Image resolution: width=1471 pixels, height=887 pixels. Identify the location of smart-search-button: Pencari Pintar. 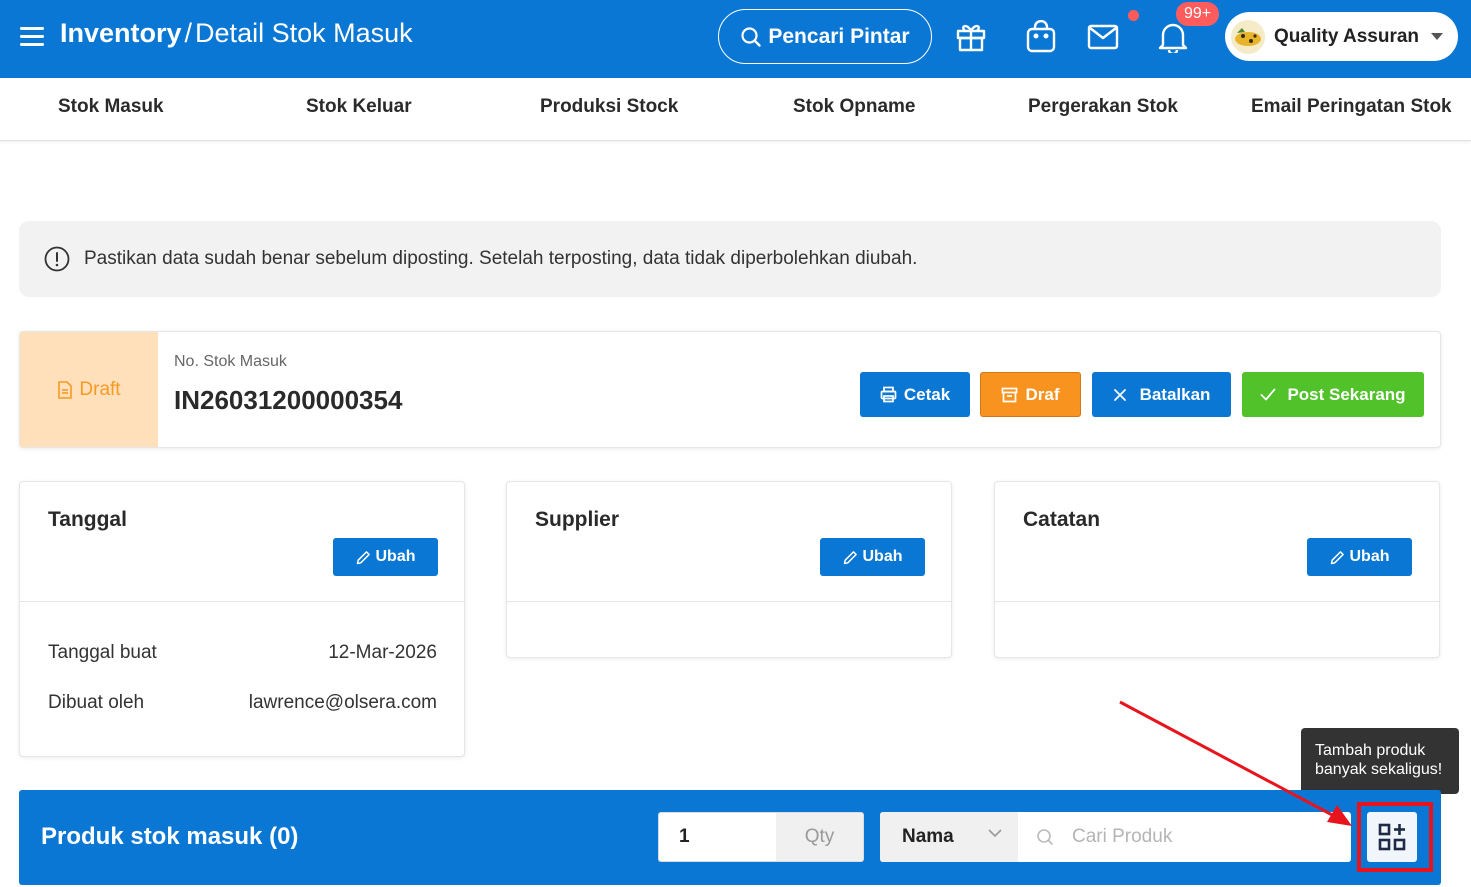
(825, 36).